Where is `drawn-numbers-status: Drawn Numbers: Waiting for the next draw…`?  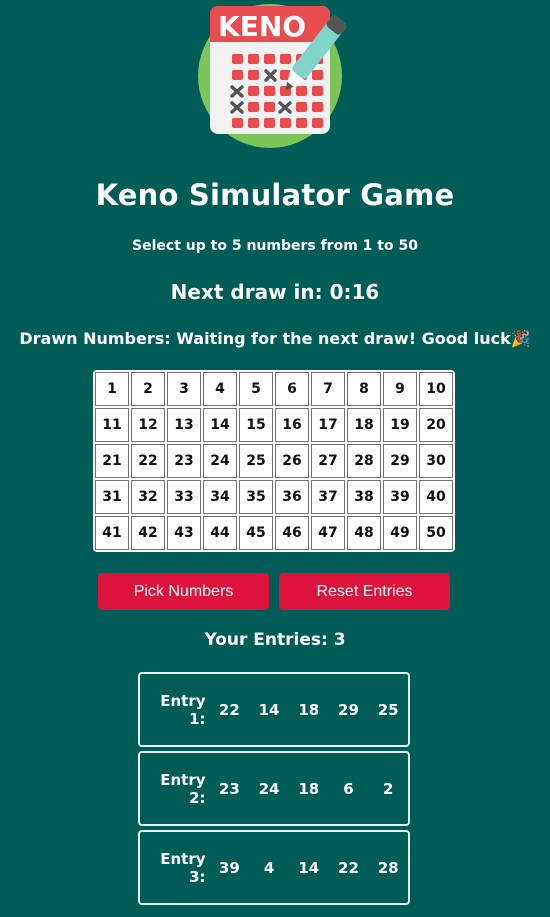
drawn-numbers-status: Drawn Numbers: Waiting for the next draw… is located at coordinates (275, 338).